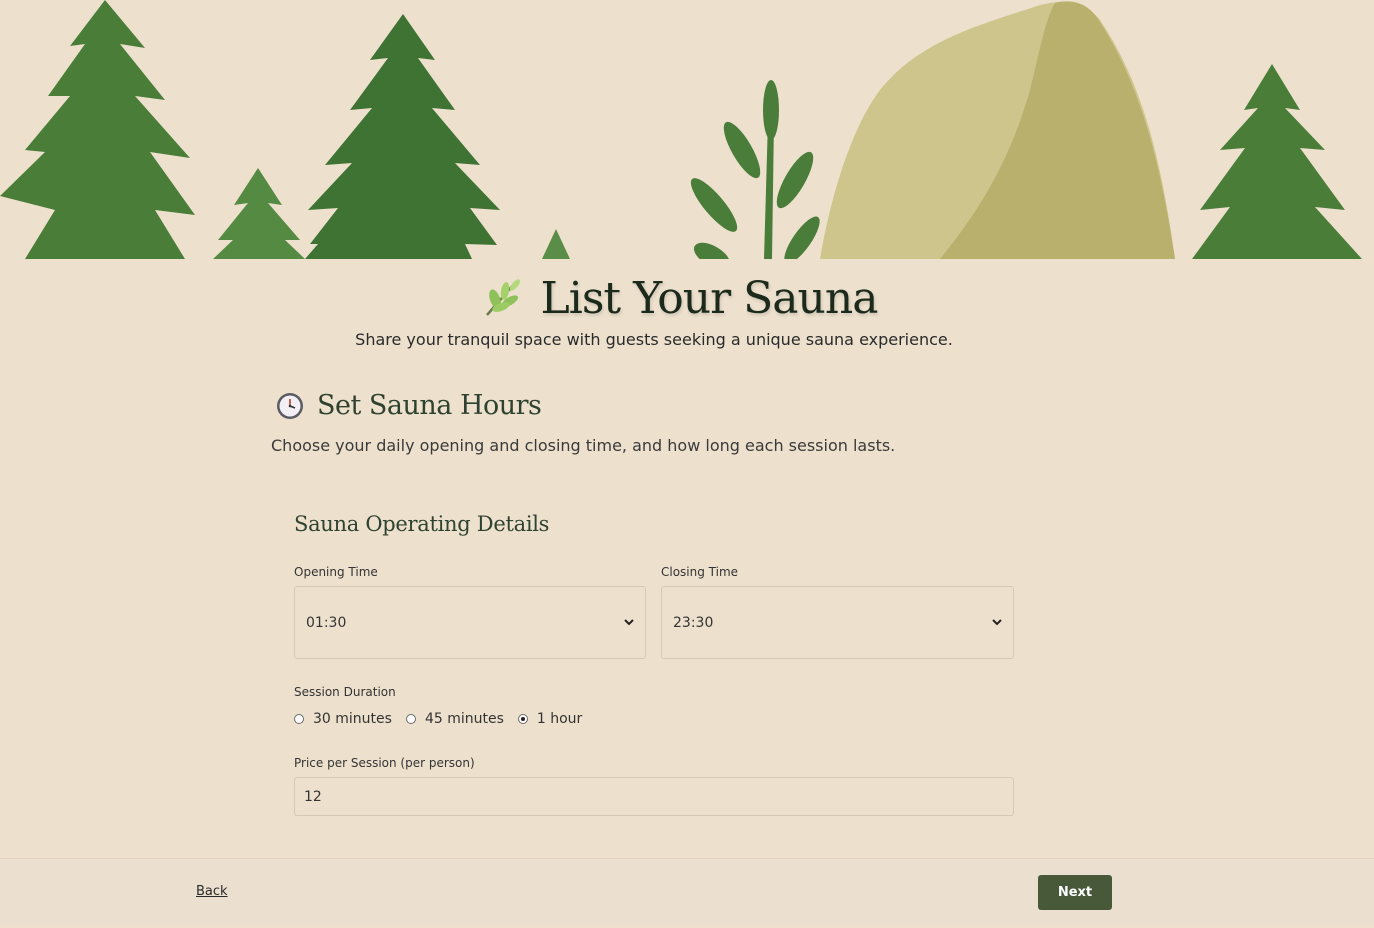  Describe the element at coordinates (326, 622) in the screenshot. I see `opening-time-value: 01:30` at that location.